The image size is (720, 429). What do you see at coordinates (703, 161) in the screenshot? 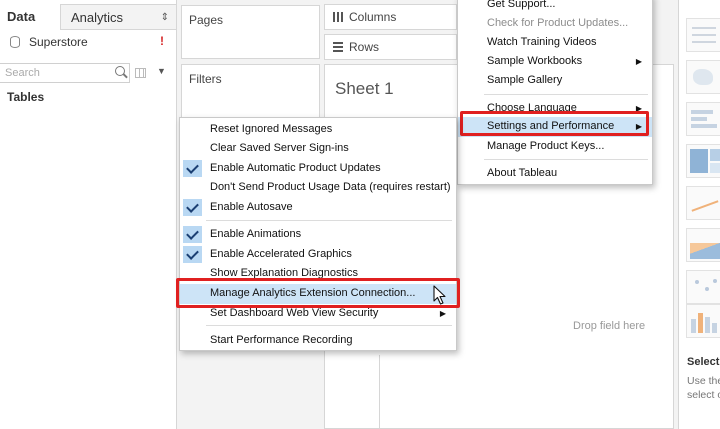
I see `chart-thumb-treemap-icon` at bounding box center [703, 161].